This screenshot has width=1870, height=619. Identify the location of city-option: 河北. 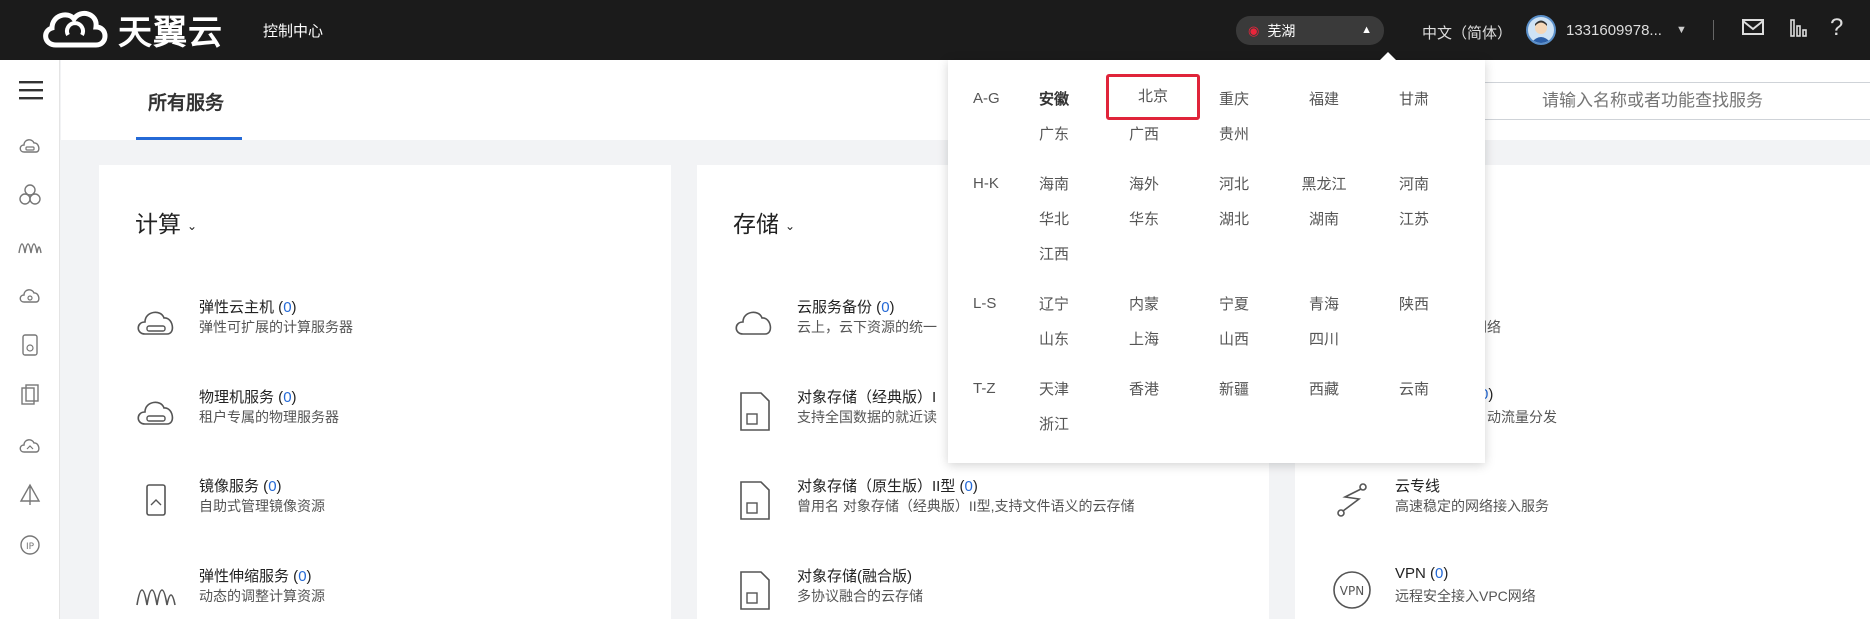
(1234, 185).